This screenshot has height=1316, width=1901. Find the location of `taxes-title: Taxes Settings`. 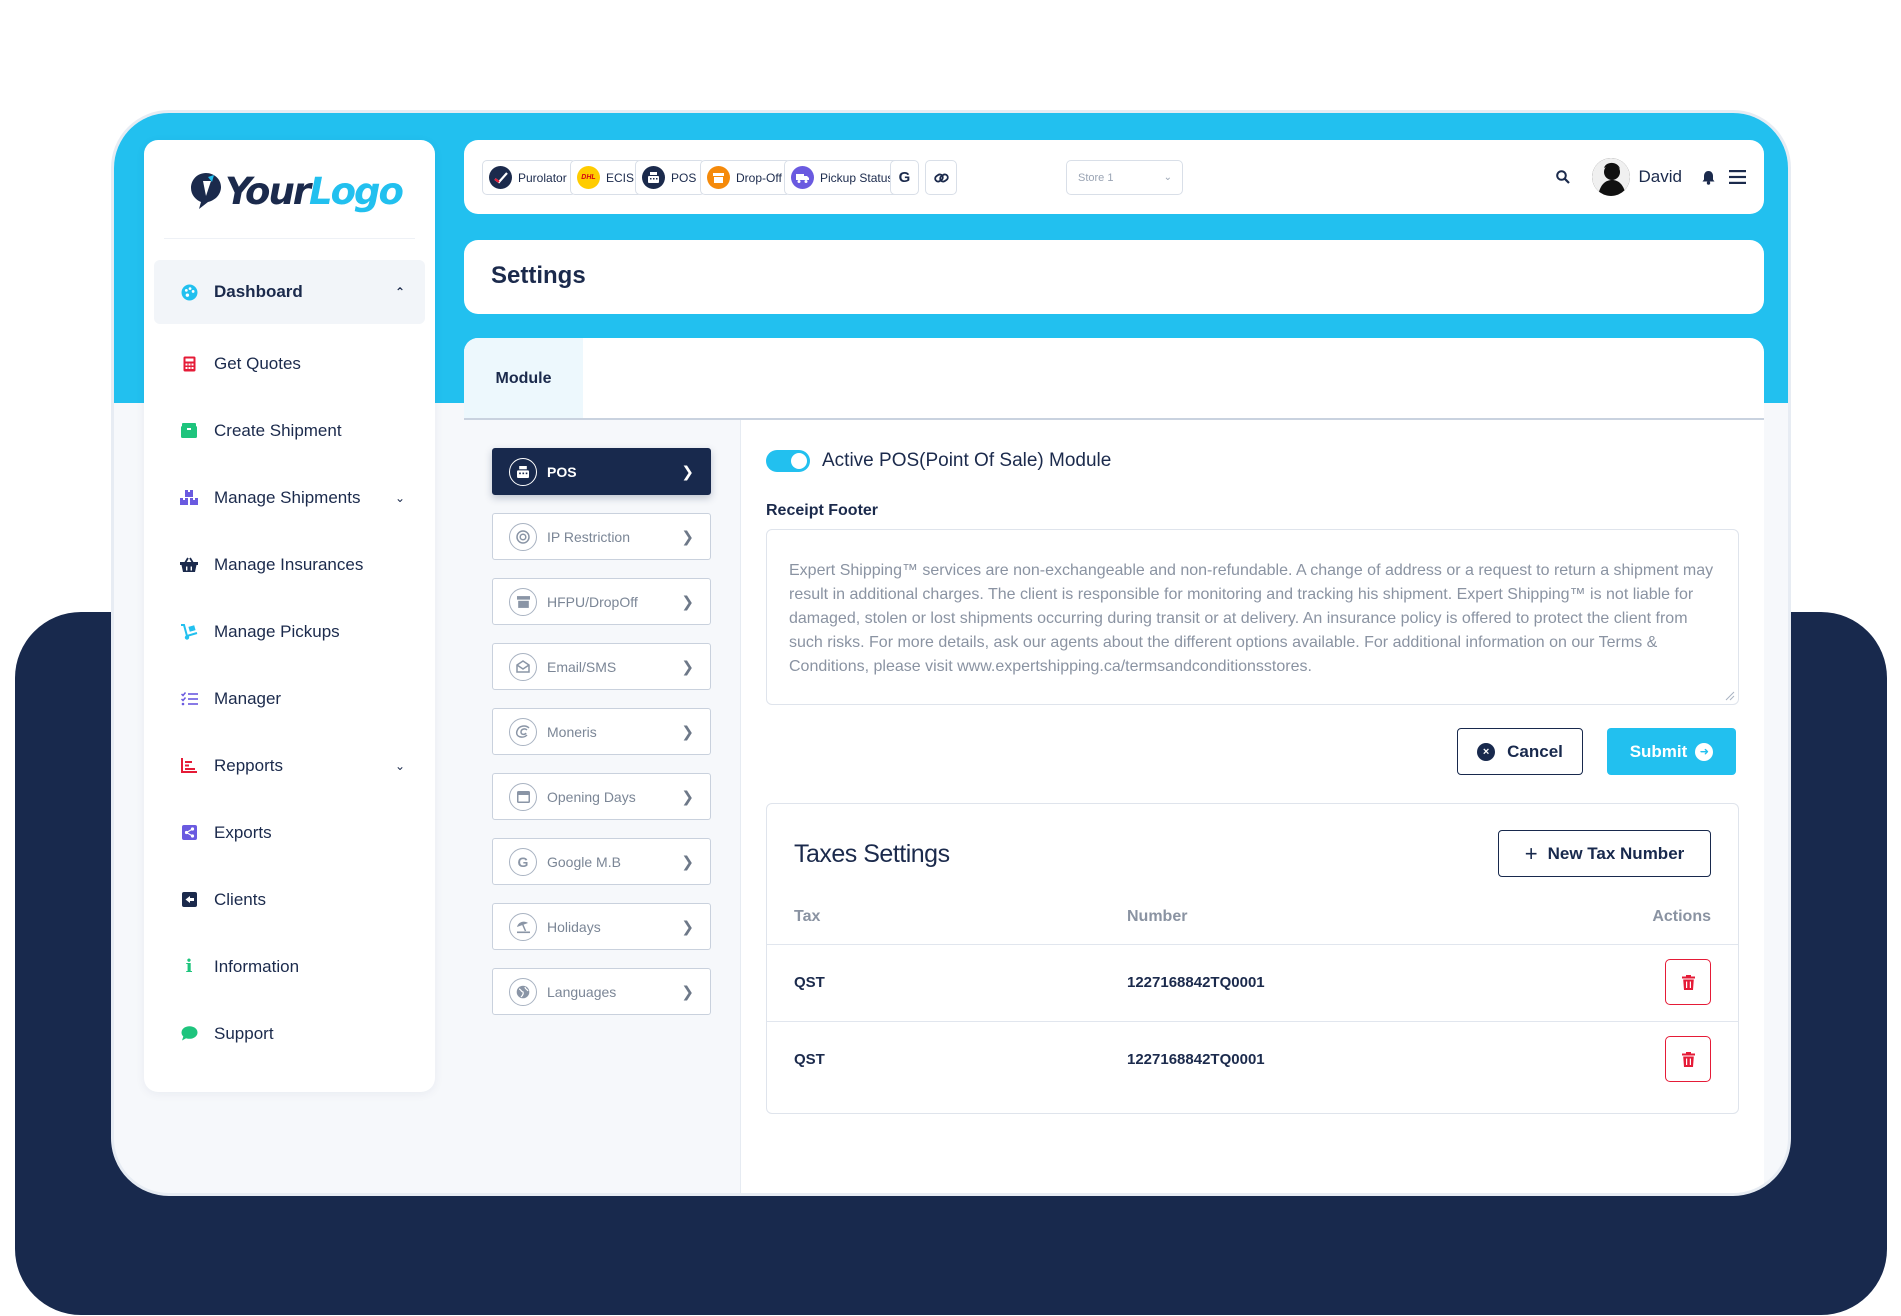

taxes-title: Taxes Settings is located at coordinates (872, 854).